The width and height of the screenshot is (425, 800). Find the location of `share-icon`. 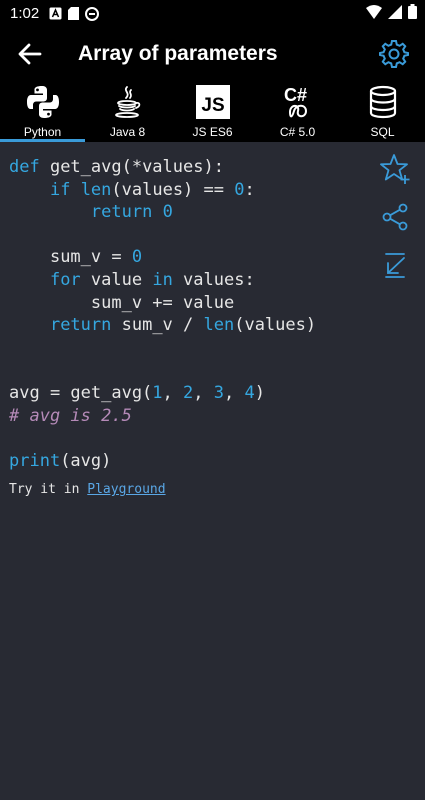

share-icon is located at coordinates (395, 217).